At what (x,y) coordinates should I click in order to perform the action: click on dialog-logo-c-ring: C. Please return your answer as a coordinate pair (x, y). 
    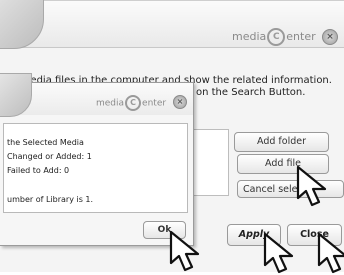
    Looking at the image, I should click on (133, 103).